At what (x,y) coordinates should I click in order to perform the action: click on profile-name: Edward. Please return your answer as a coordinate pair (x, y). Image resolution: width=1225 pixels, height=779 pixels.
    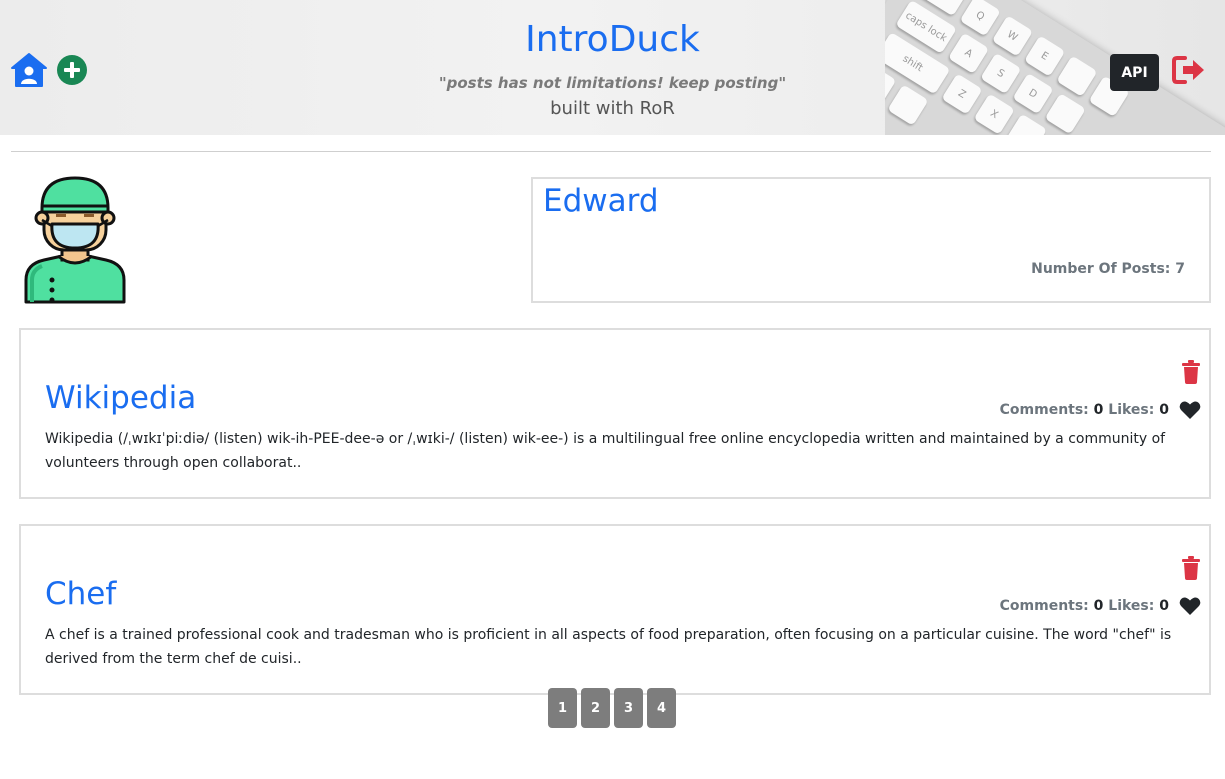
    Looking at the image, I should click on (601, 201).